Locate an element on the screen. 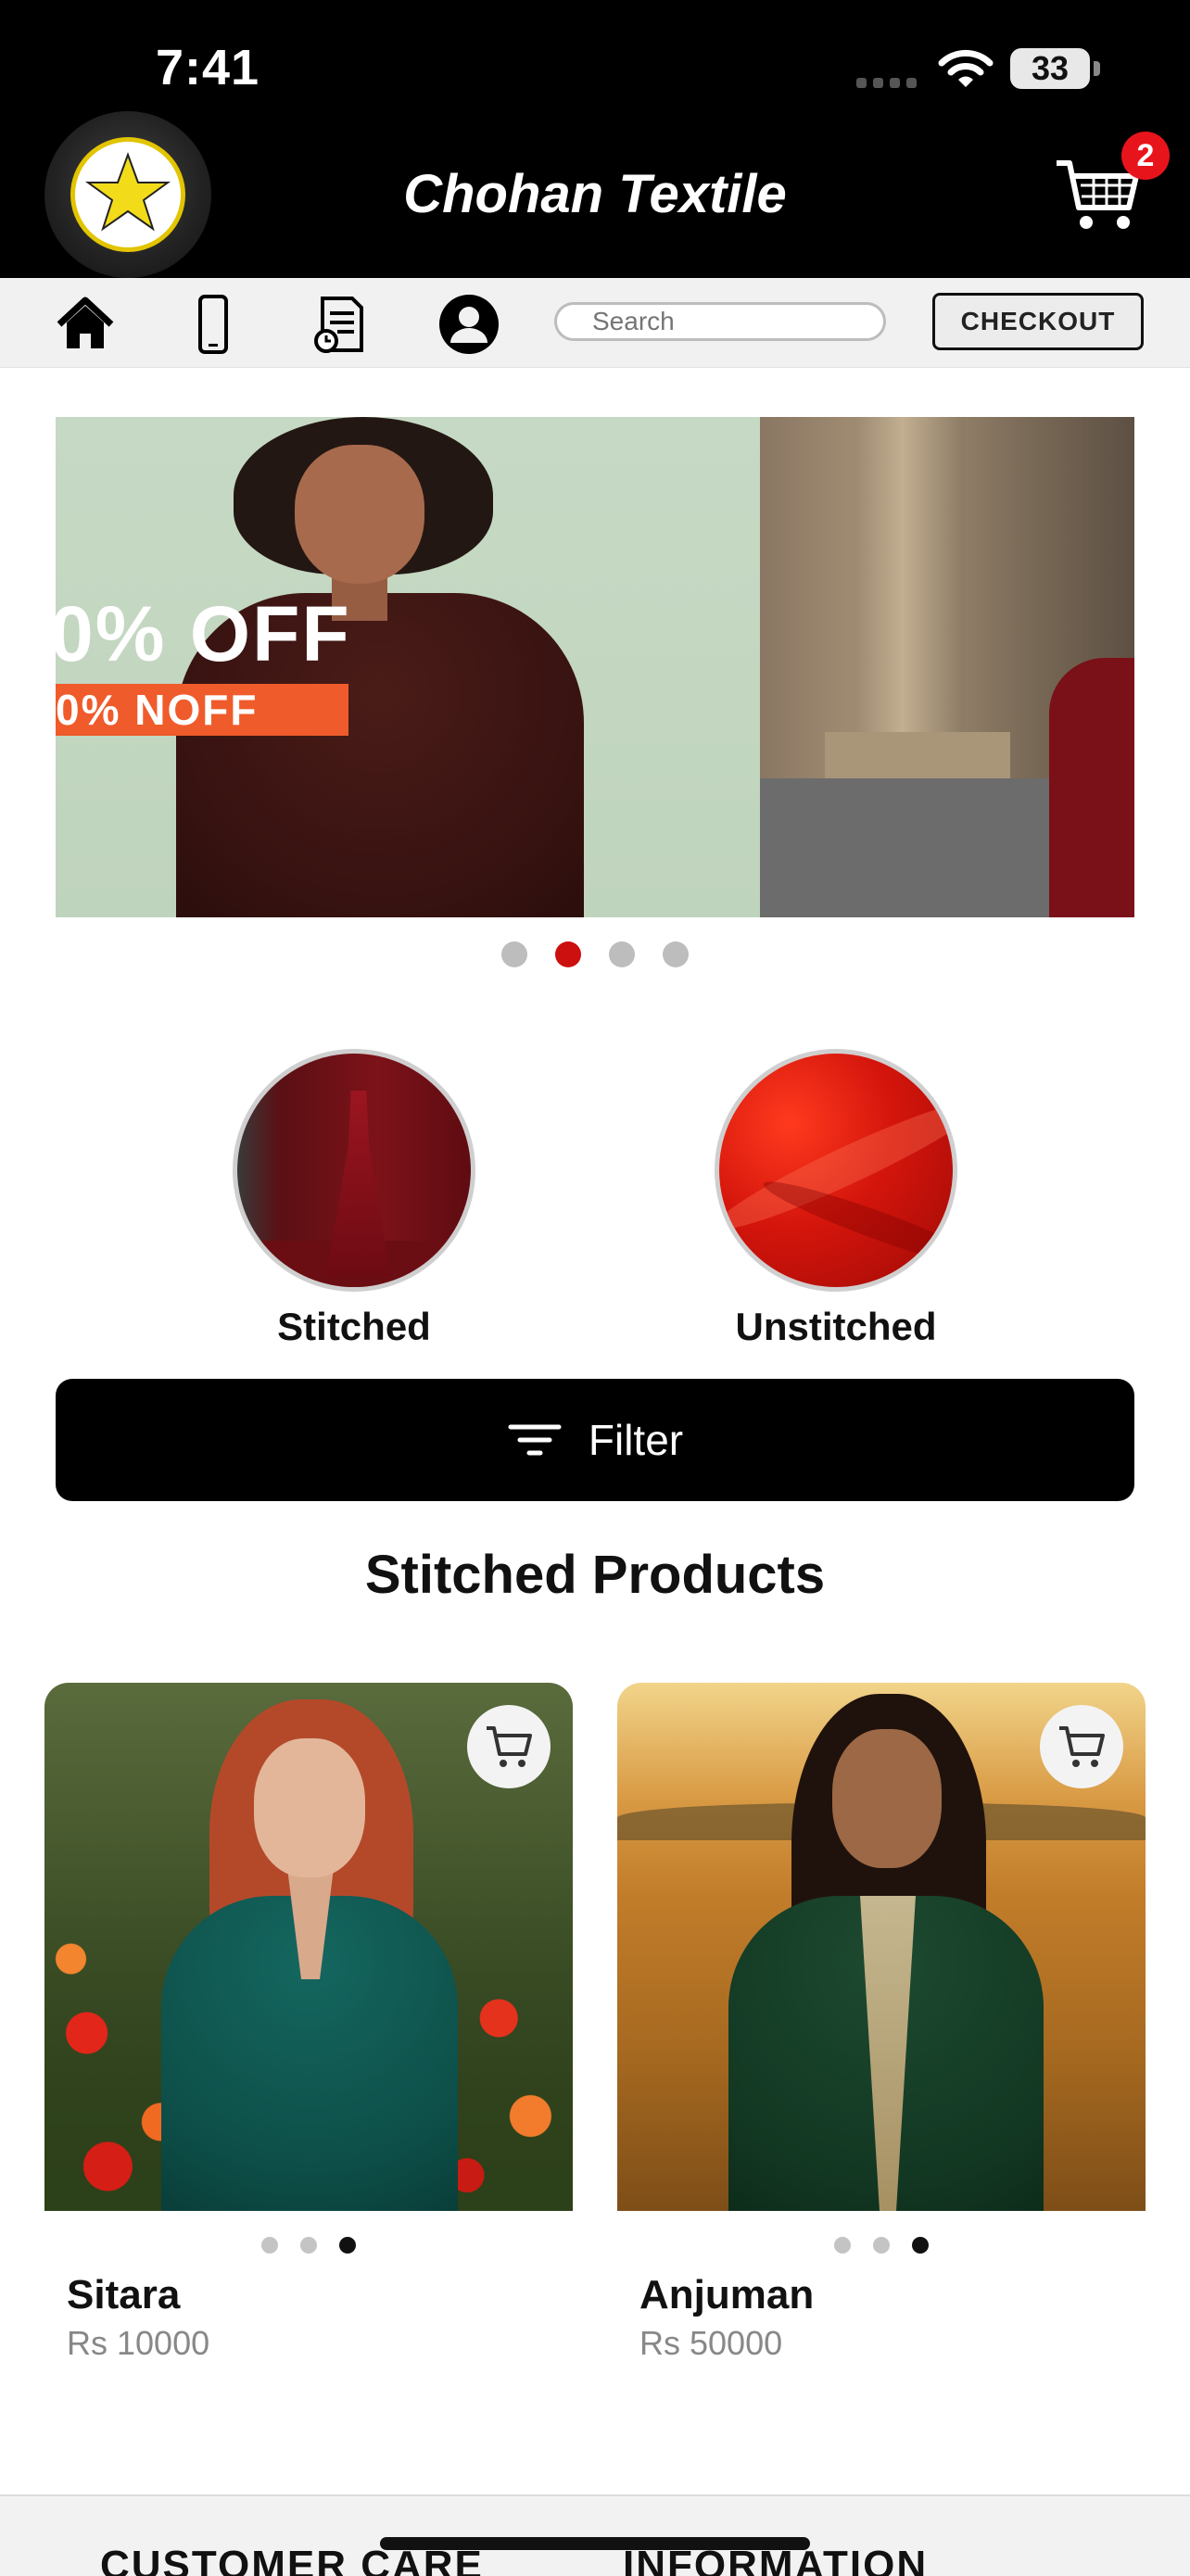 The height and width of the screenshot is (2576, 1190). battery-icon: 33 is located at coordinates (1050, 68).